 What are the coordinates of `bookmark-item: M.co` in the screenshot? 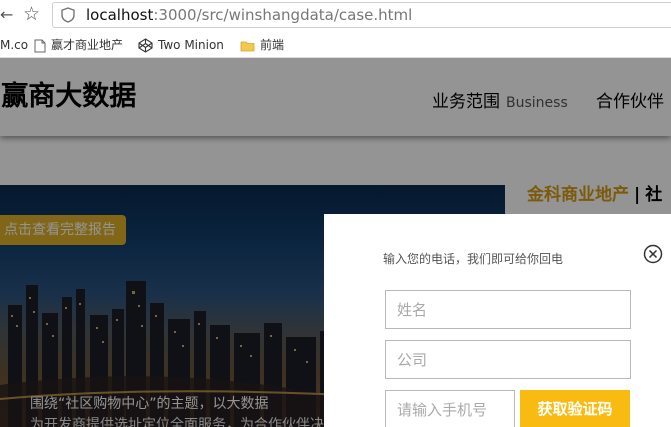 It's located at (14, 45).